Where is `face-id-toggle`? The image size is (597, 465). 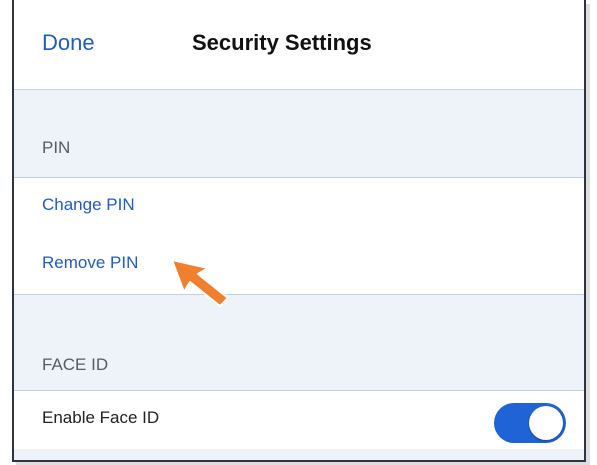 face-id-toggle is located at coordinates (530, 423).